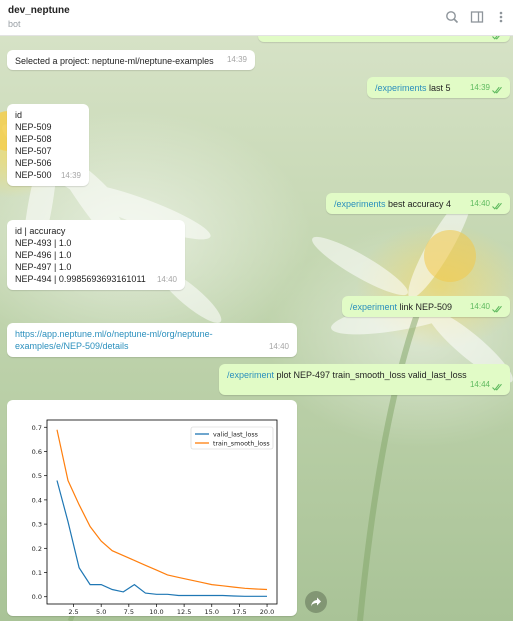 Image resolution: width=513 pixels, height=621 pixels. I want to click on x-tick-label: 10.0, so click(156, 612).